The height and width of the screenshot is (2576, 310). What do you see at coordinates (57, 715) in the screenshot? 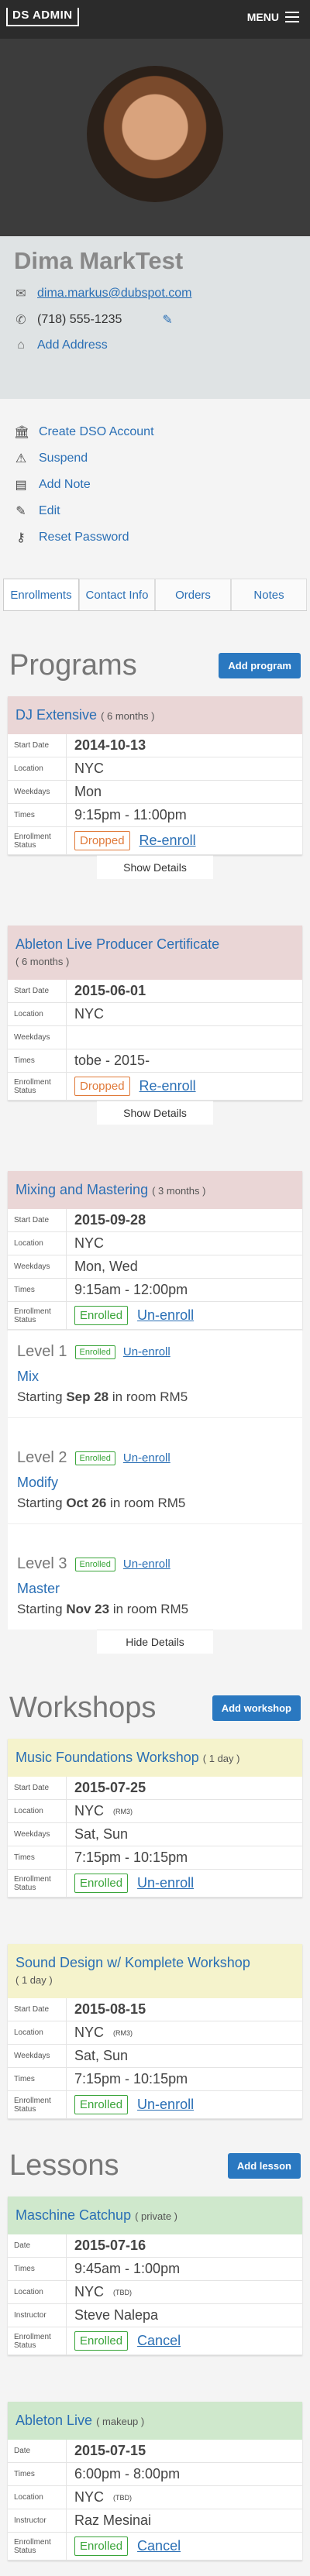
I see `program-name-link: DJ Extensive` at bounding box center [57, 715].